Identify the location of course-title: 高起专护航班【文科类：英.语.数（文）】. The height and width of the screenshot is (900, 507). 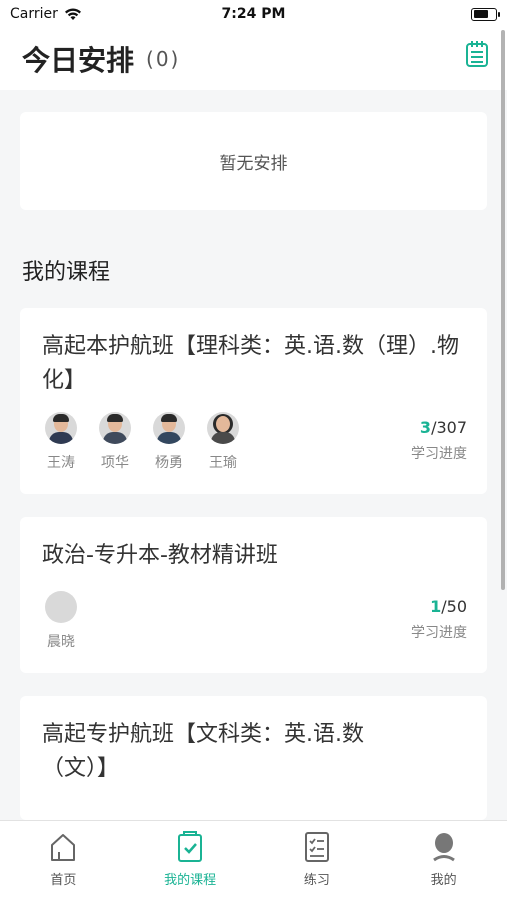
(203, 751).